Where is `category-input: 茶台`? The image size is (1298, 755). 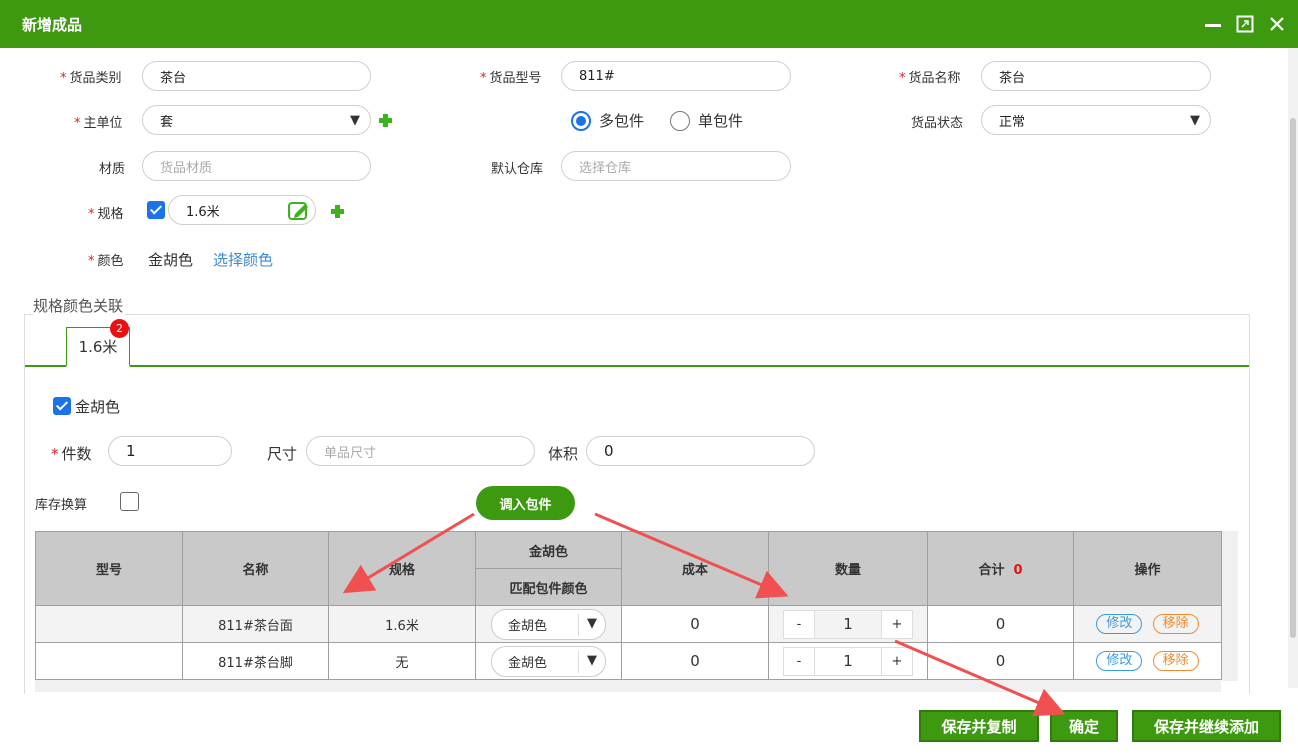 category-input: 茶台 is located at coordinates (256, 76).